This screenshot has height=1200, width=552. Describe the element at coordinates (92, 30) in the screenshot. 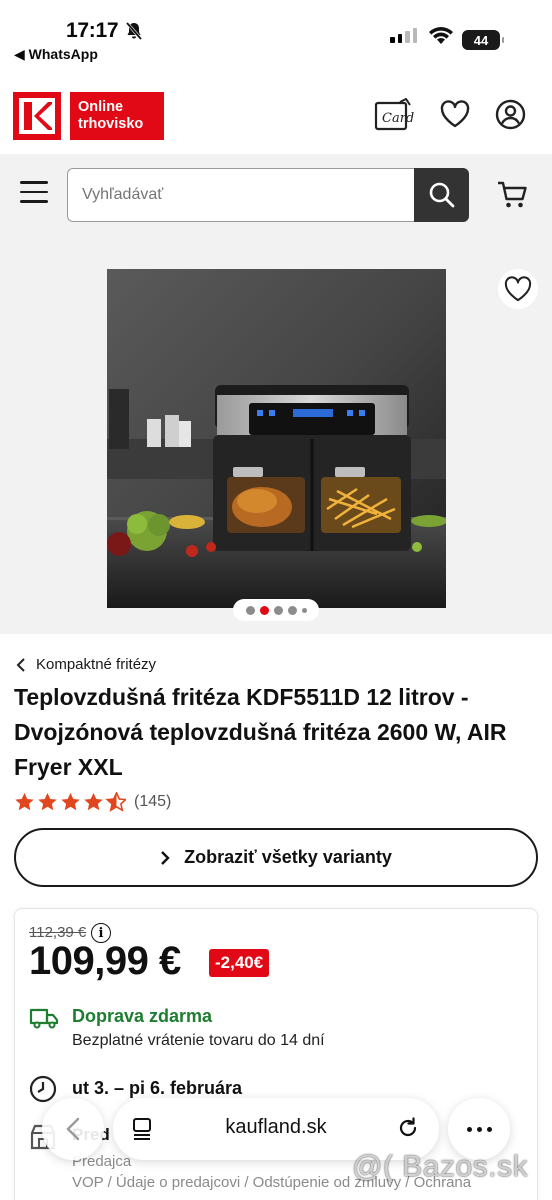

I see `clock-time: 17:17` at that location.